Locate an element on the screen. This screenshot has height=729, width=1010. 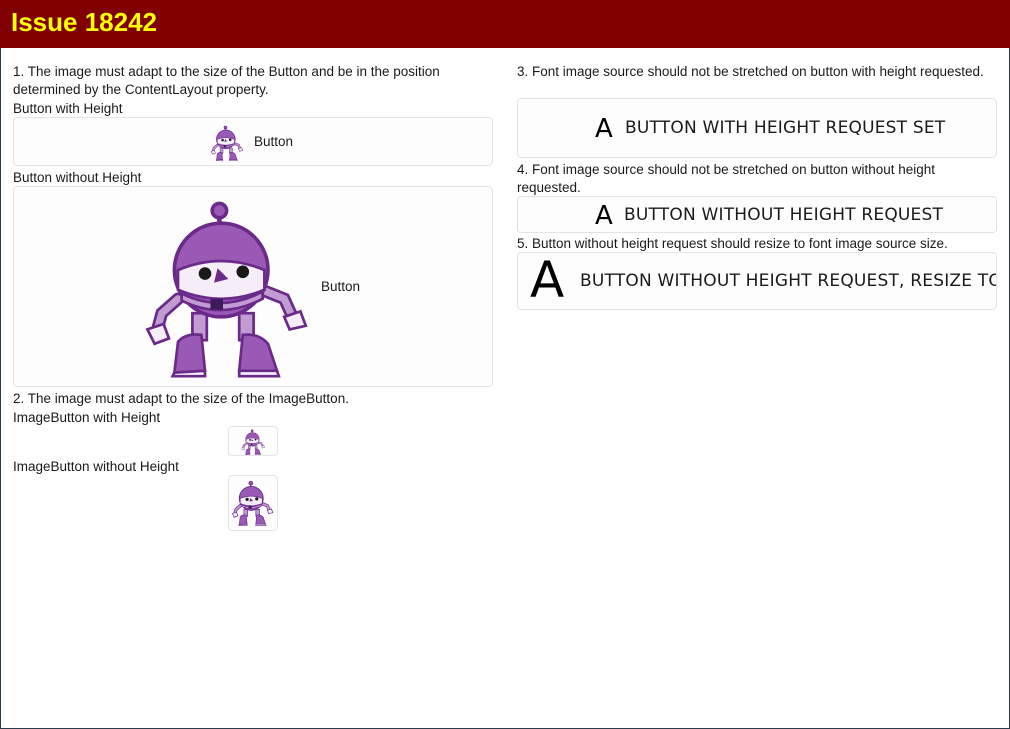
page-title: Issue 18242 is located at coordinates (84, 22).